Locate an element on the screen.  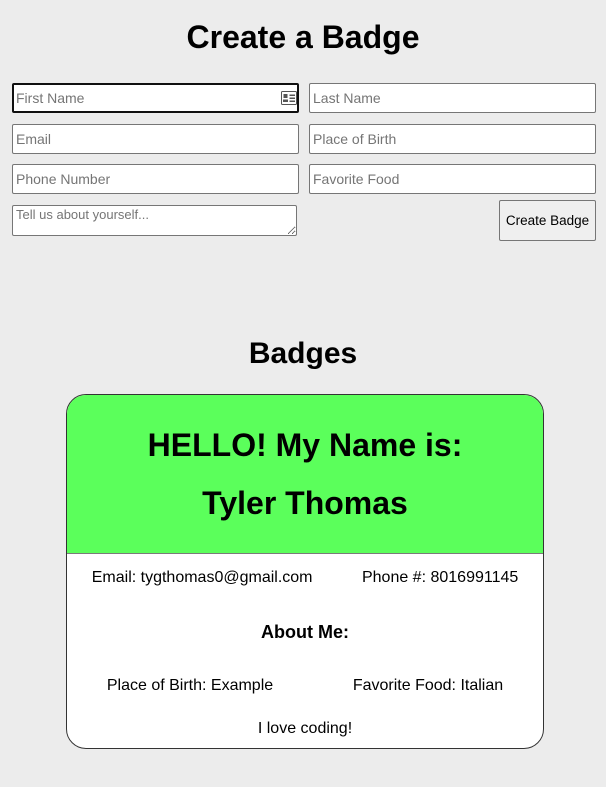
last-name-input is located at coordinates (452, 98).